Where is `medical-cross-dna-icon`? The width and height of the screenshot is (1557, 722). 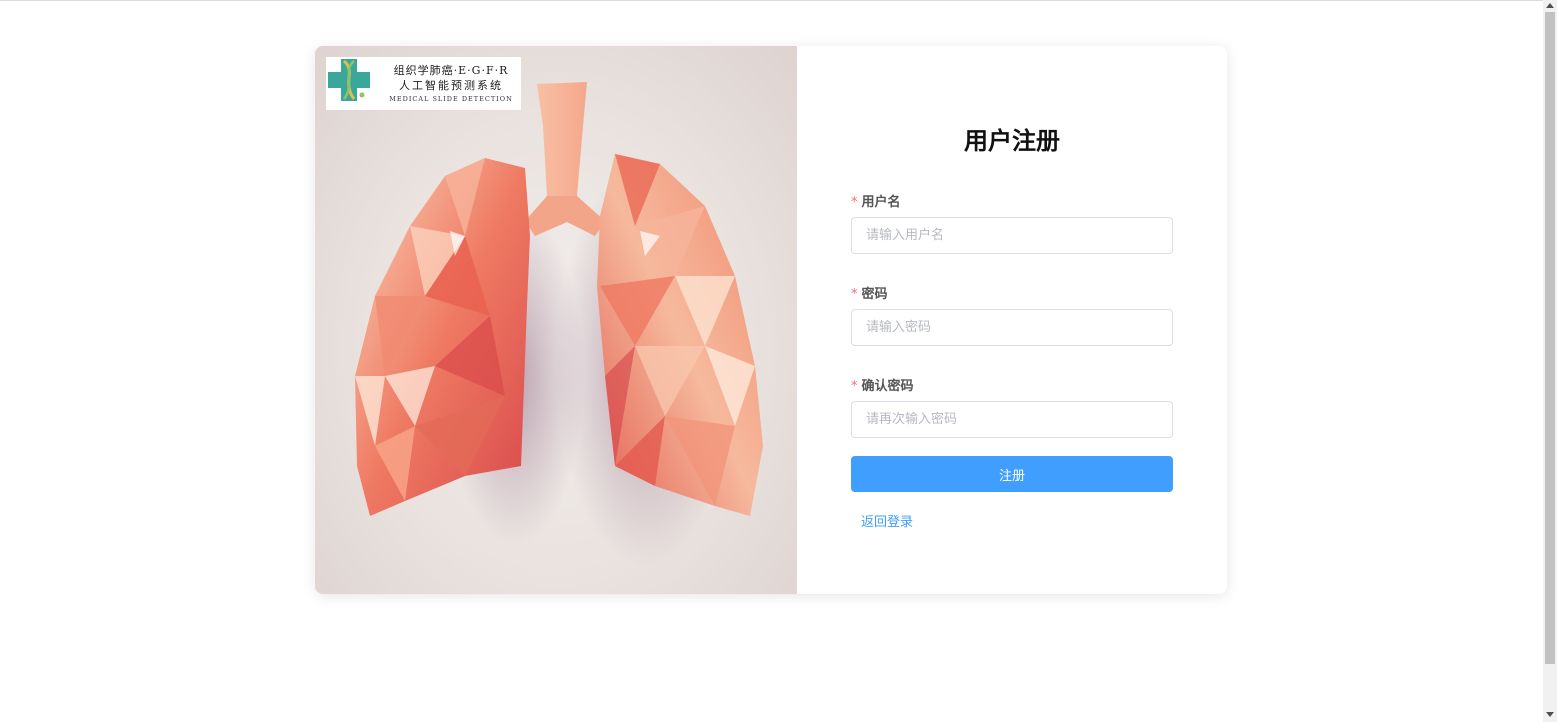 medical-cross-dna-icon is located at coordinates (349, 80).